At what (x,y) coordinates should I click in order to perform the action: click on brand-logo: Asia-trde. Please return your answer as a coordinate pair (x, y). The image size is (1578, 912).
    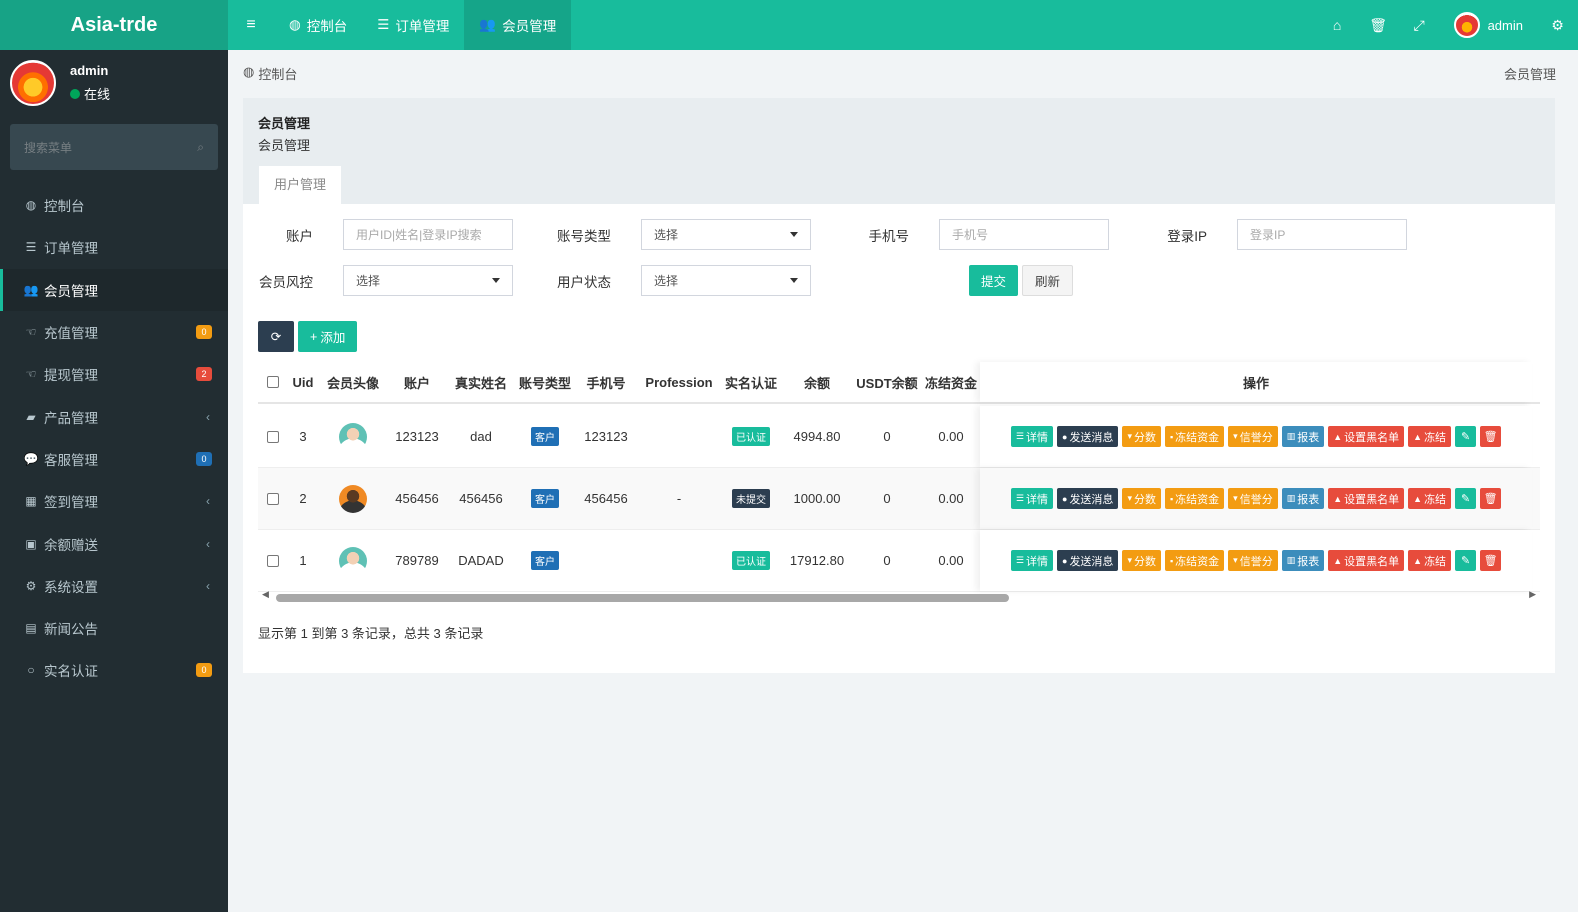
    Looking at the image, I should click on (114, 25).